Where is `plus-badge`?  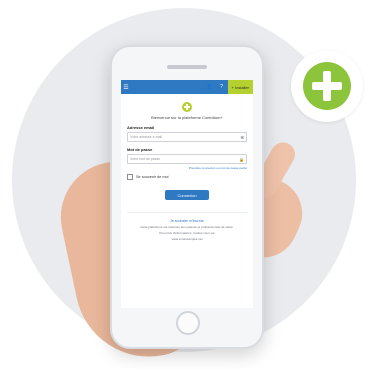 plus-badge is located at coordinates (327, 86).